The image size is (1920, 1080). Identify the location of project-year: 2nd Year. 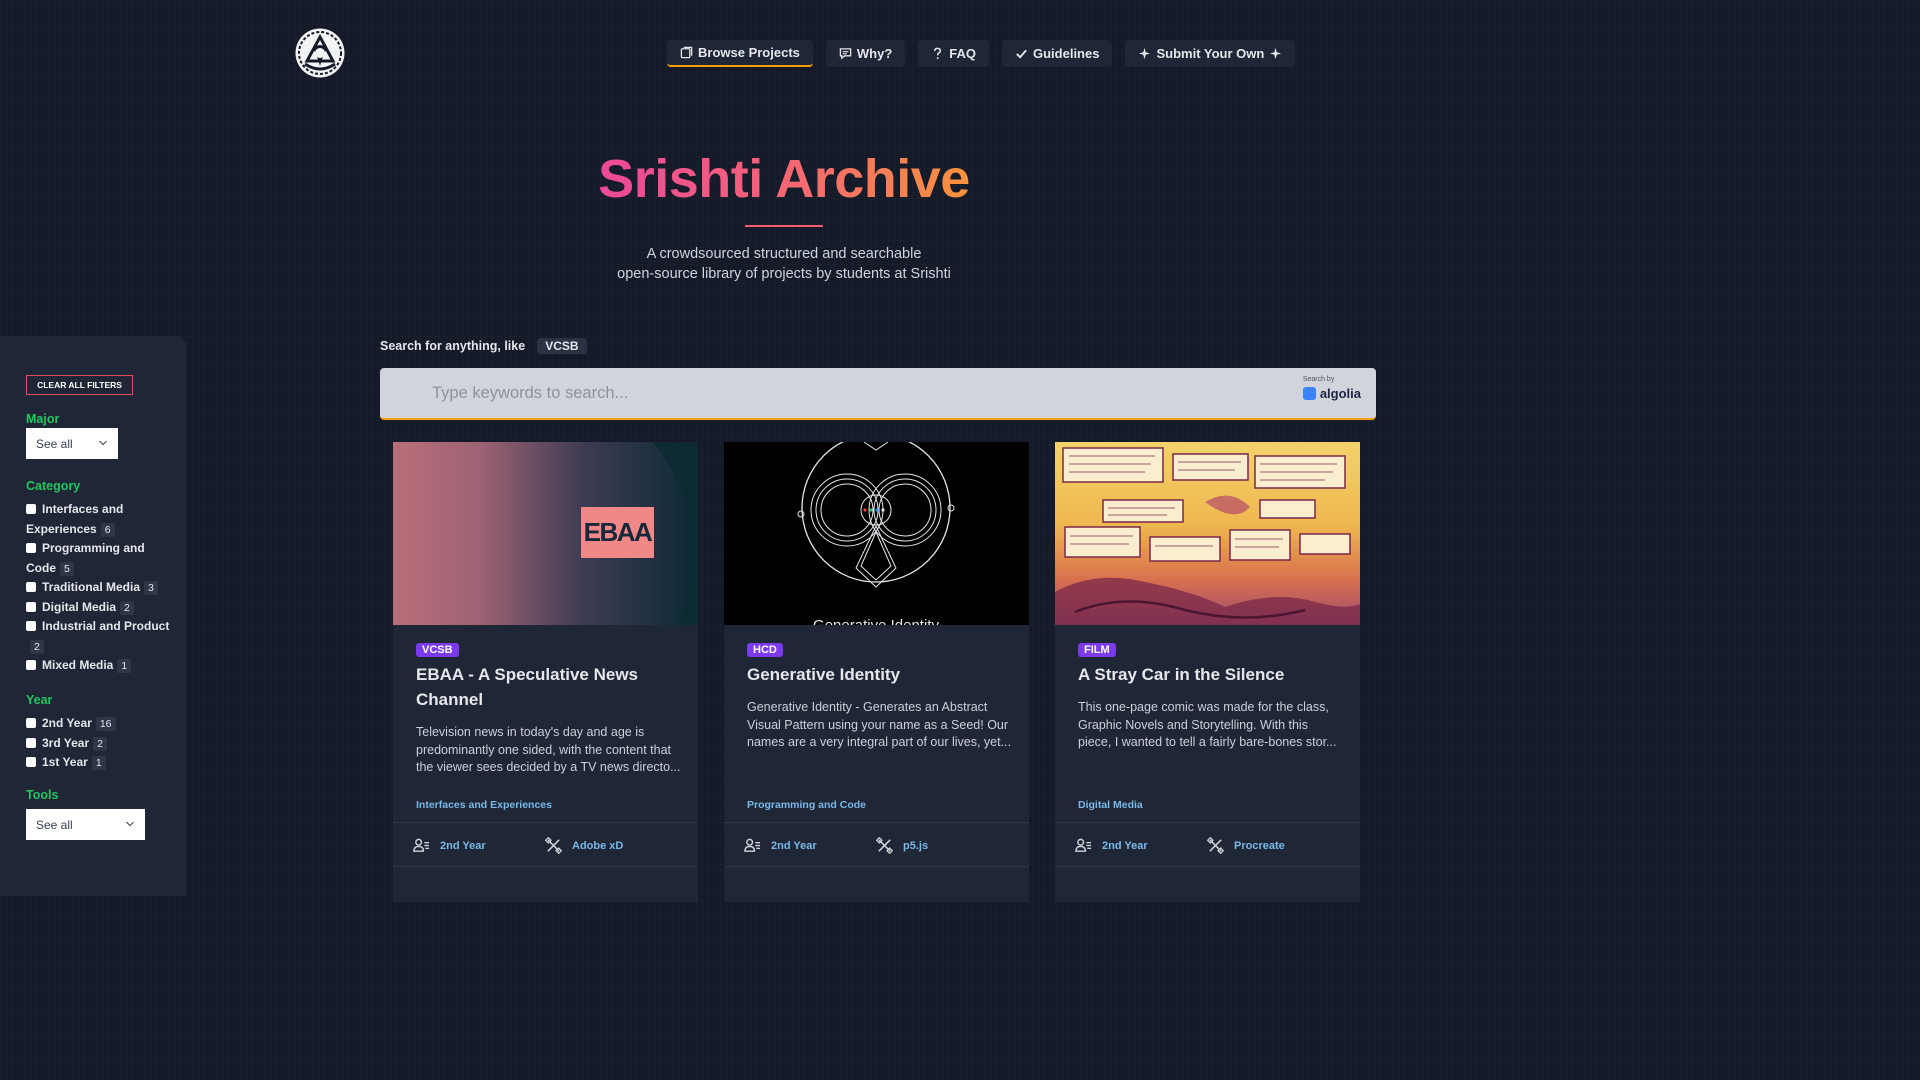
(780, 845).